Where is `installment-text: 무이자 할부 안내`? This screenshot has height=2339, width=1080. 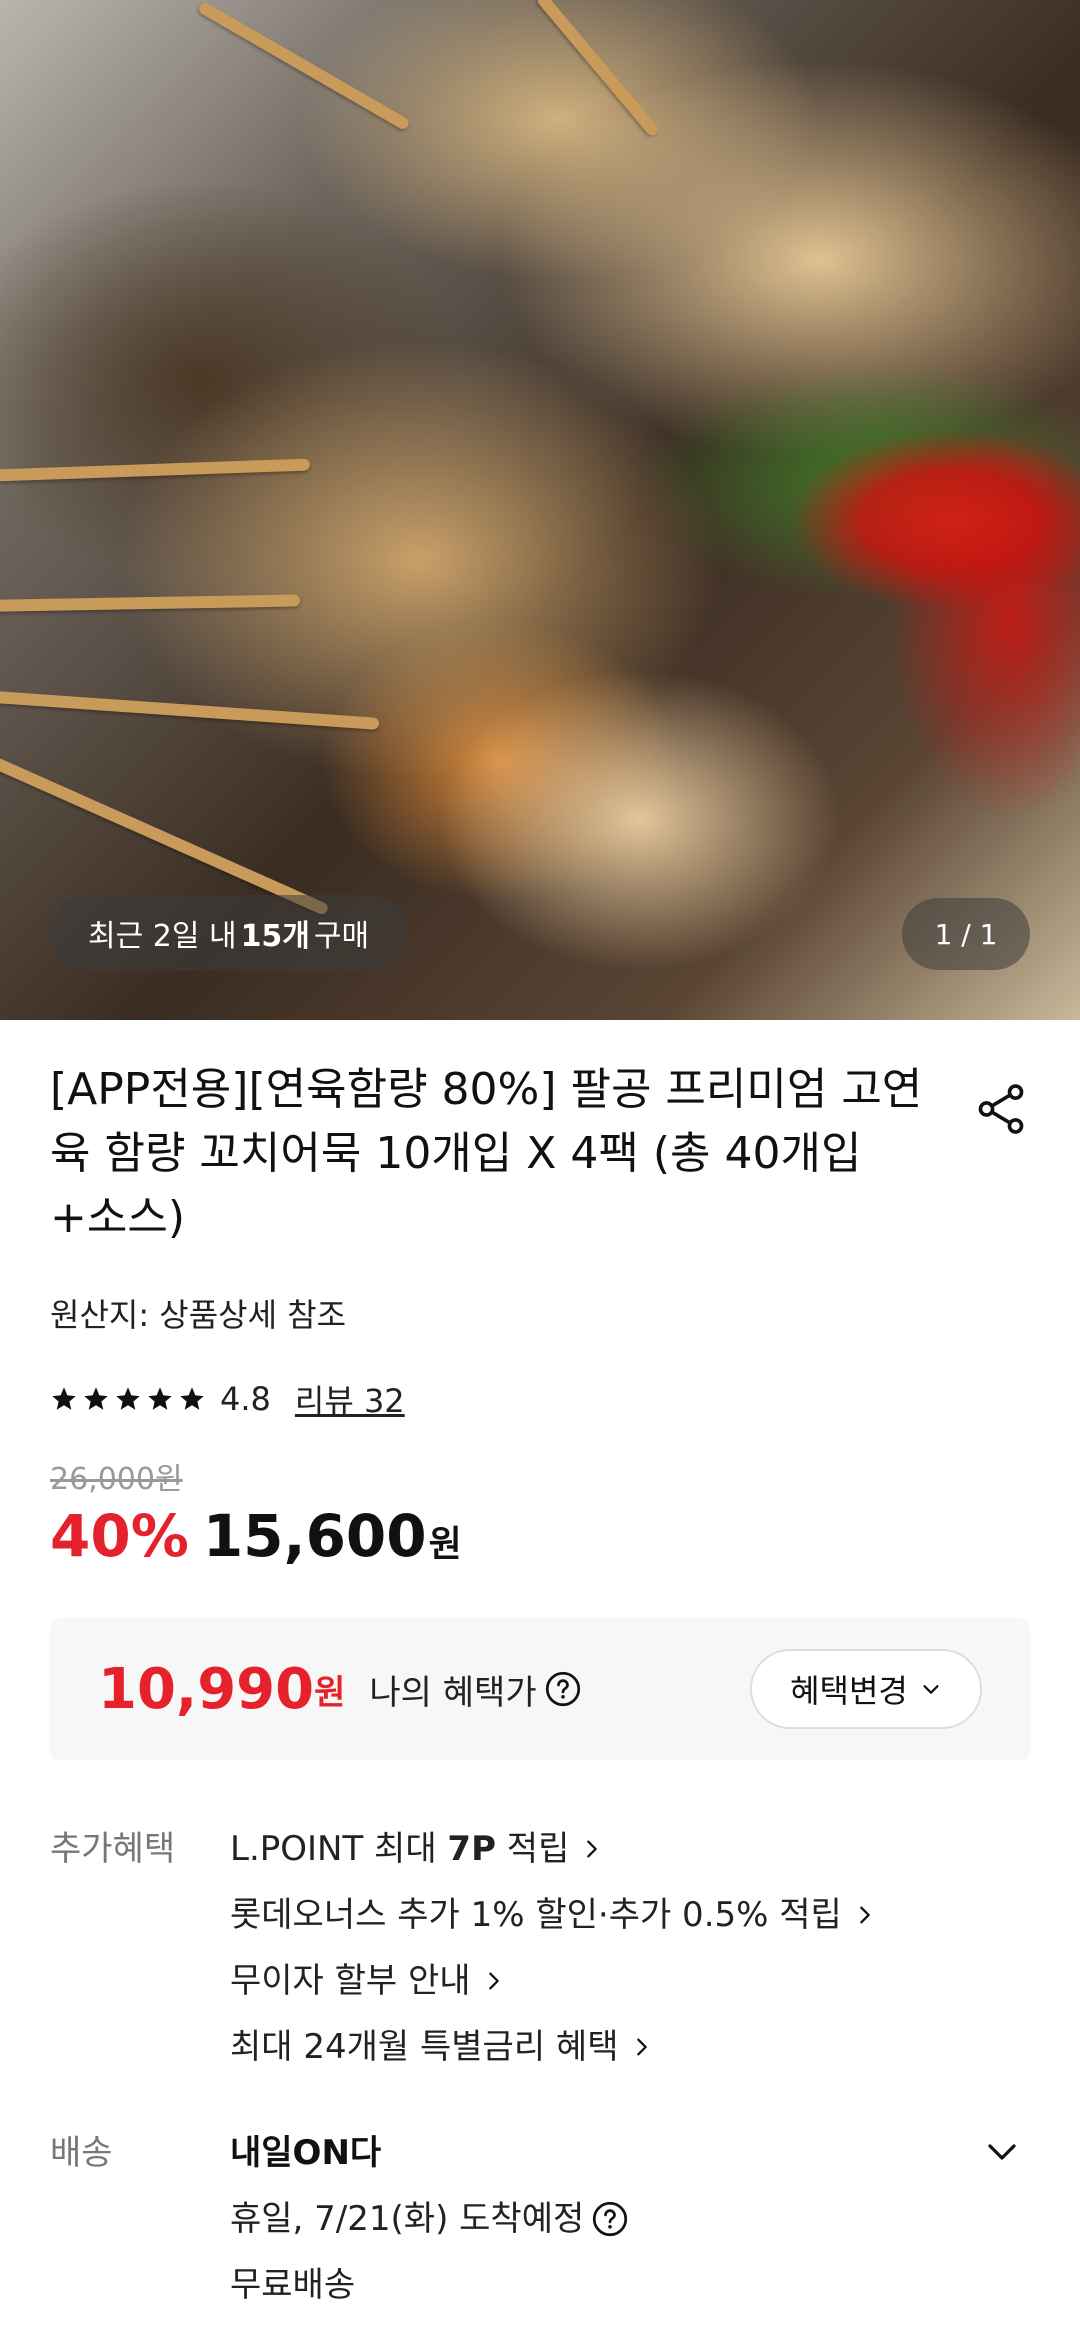
installment-text: 무이자 할부 안내 is located at coordinates (350, 1981).